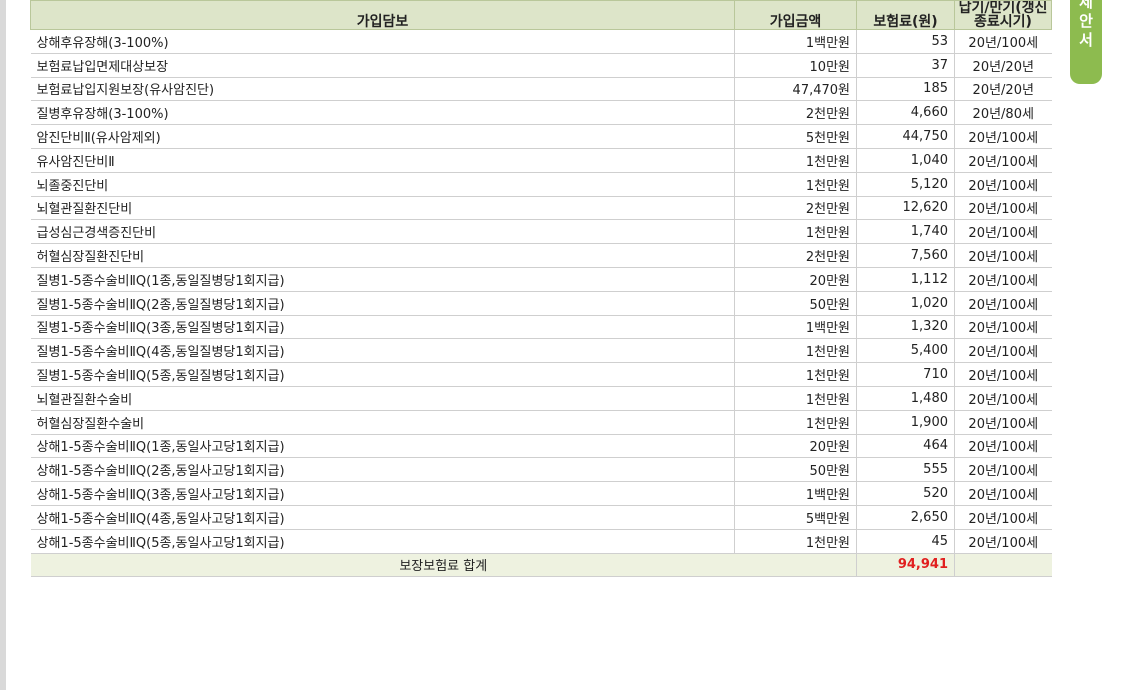 Image resolution: width=1125 pixels, height=690 pixels. I want to click on table-row: 상해1-5종수술비ⅡQ(1종,동일사고당1회지급) 20만원 464 20년/100세, so click(541, 446).